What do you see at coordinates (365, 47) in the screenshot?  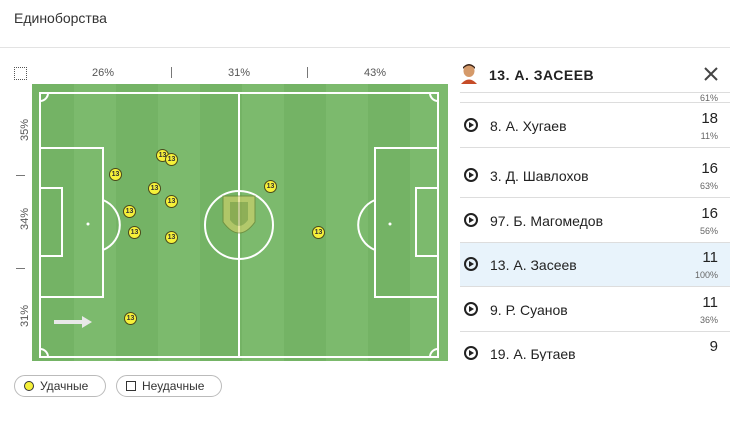 I see `divider` at bounding box center [365, 47].